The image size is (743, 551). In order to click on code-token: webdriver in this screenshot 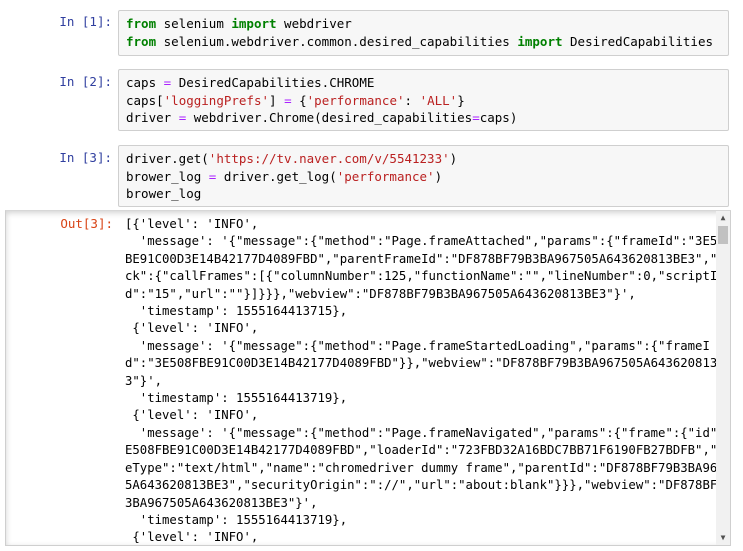, I will do `click(314, 23)`.